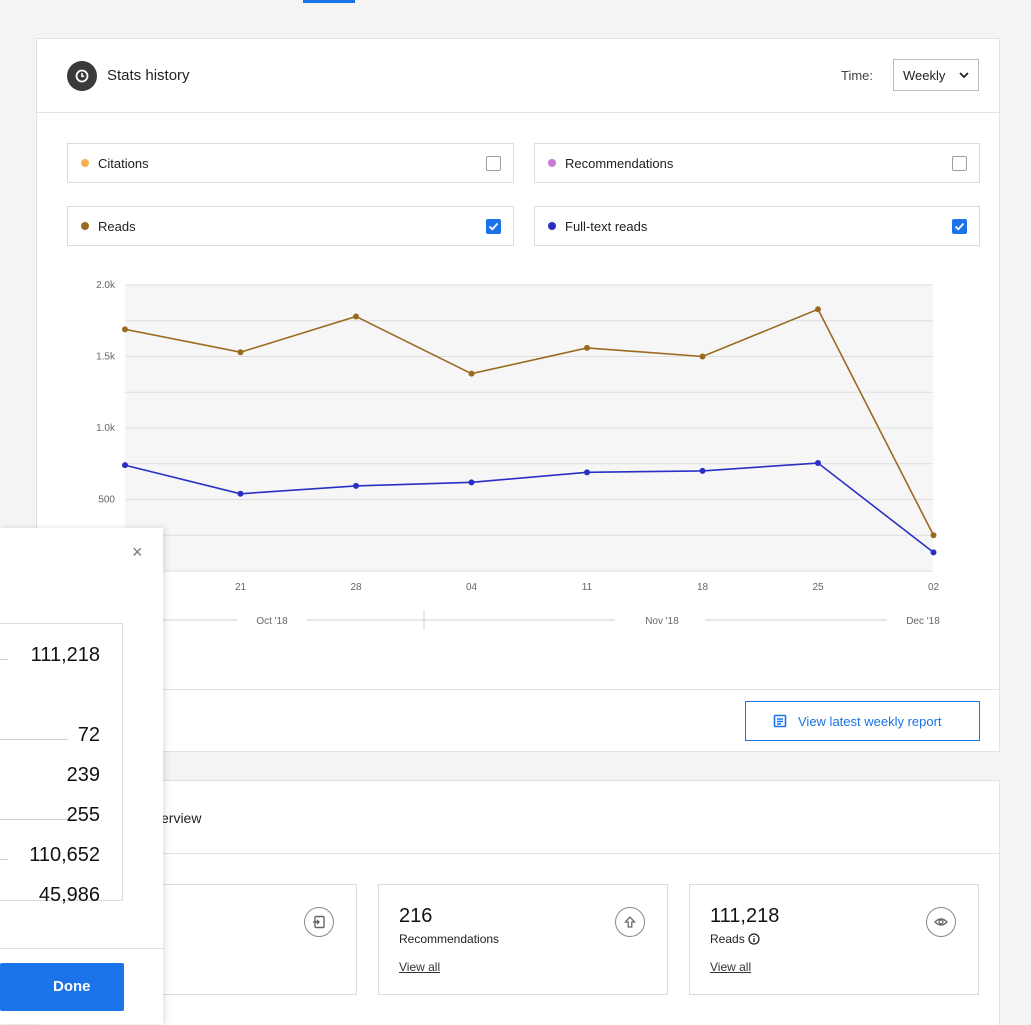 The height and width of the screenshot is (1025, 1031). I want to click on dialog-values-list: 111,218 72 239 255 110,652 45,986, so click(61, 764).